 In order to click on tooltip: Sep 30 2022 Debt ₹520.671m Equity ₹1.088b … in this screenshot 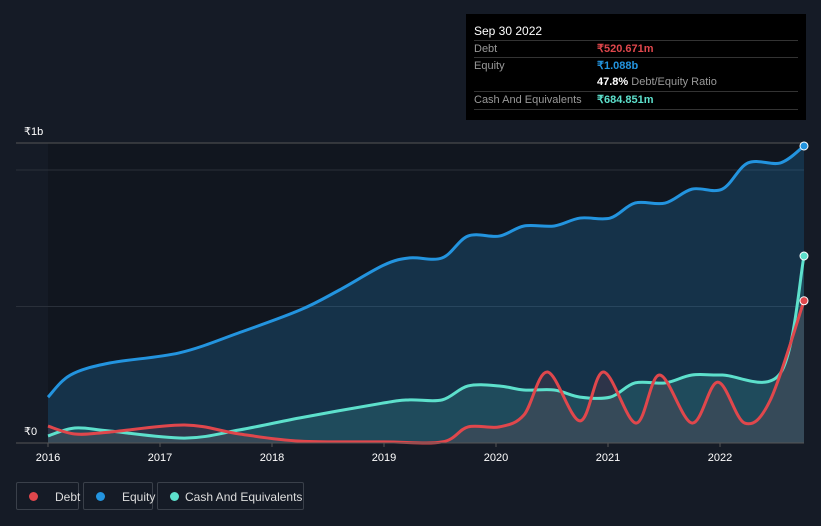, I will do `click(636, 67)`.